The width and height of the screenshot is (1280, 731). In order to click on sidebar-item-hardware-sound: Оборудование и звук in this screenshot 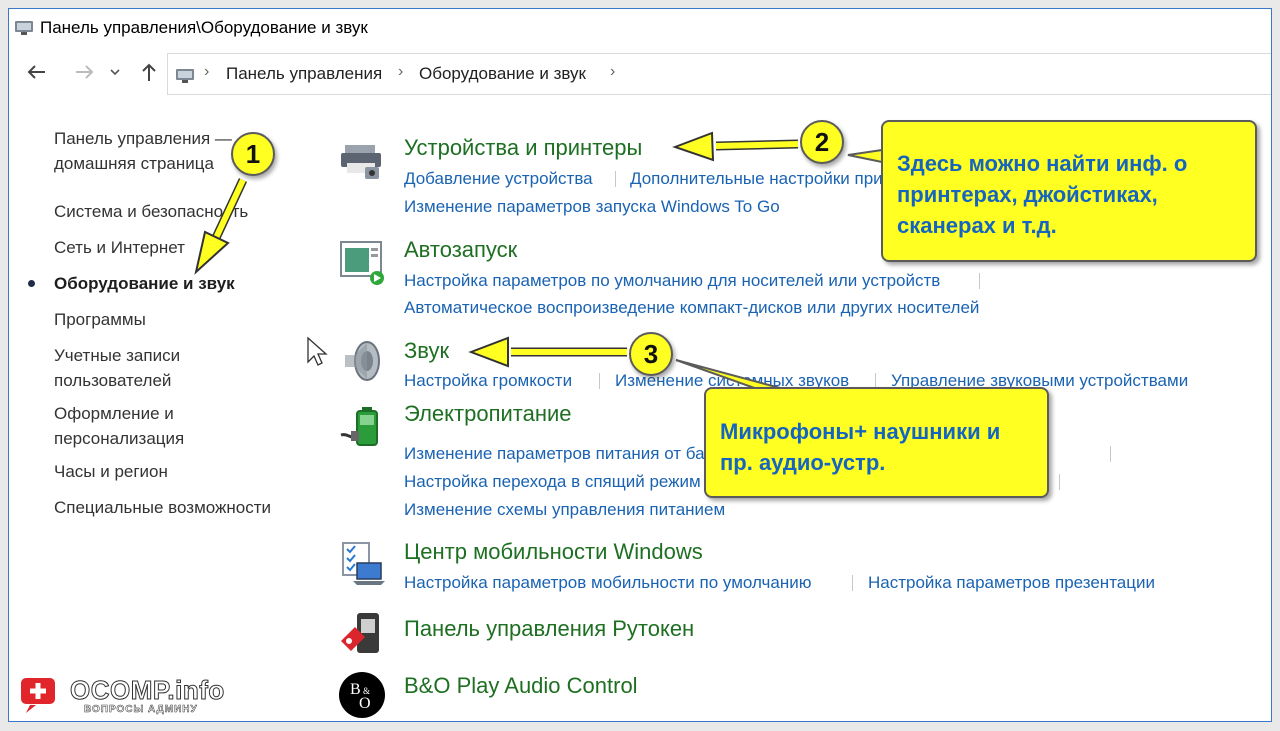, I will do `click(144, 283)`.